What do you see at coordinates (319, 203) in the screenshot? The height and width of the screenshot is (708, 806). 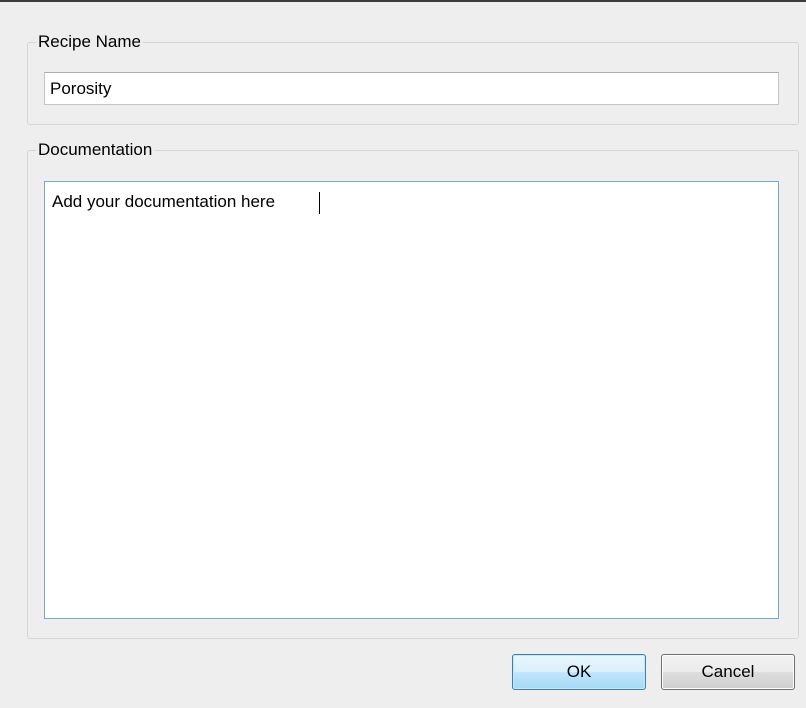 I see `text-caret` at bounding box center [319, 203].